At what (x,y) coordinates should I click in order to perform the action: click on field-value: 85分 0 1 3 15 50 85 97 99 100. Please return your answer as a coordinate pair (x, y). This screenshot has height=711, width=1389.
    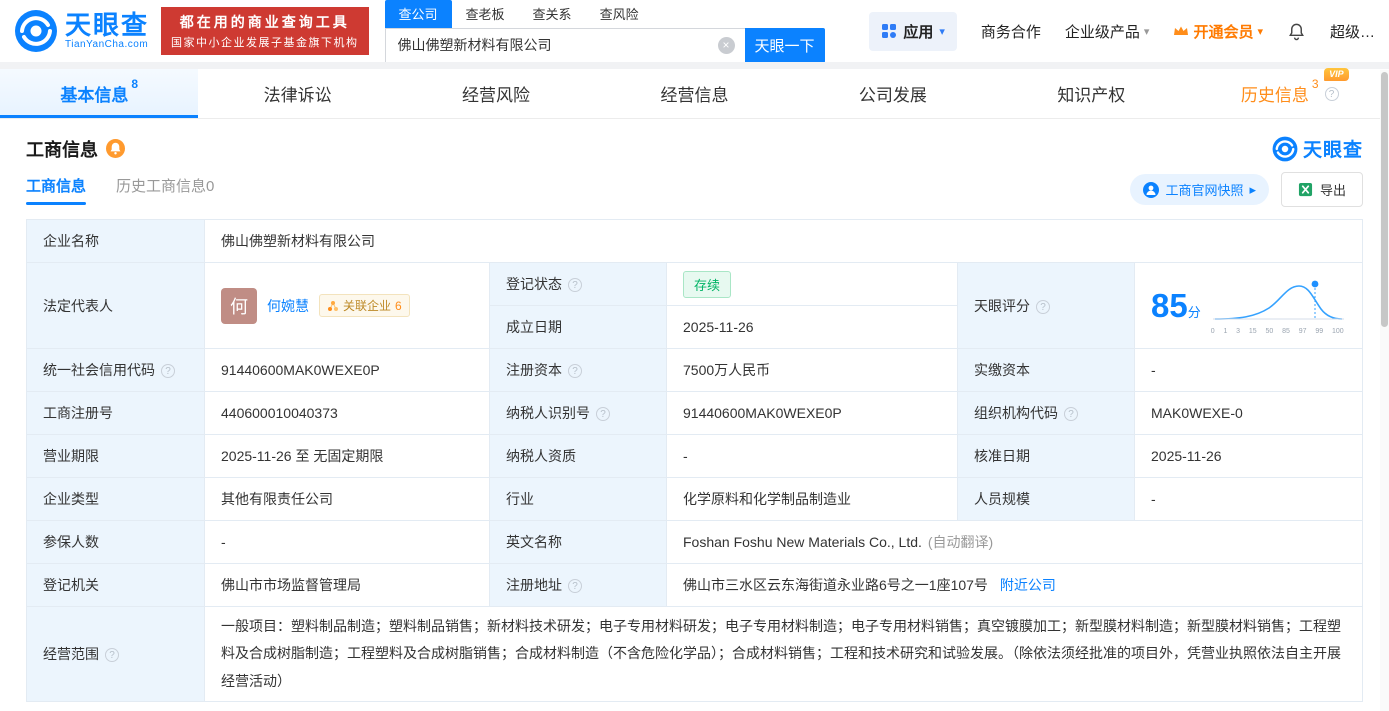
    Looking at the image, I should click on (1248, 305).